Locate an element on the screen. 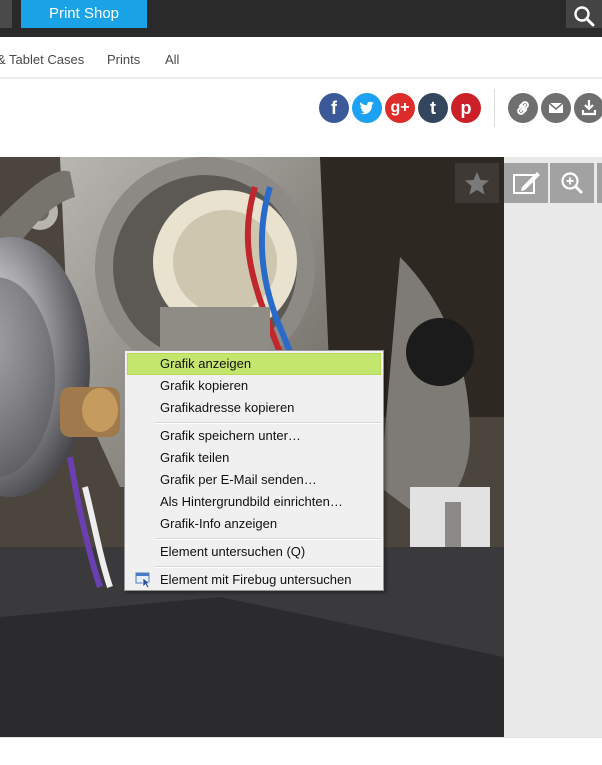  pinterest-icon: p is located at coordinates (466, 108).